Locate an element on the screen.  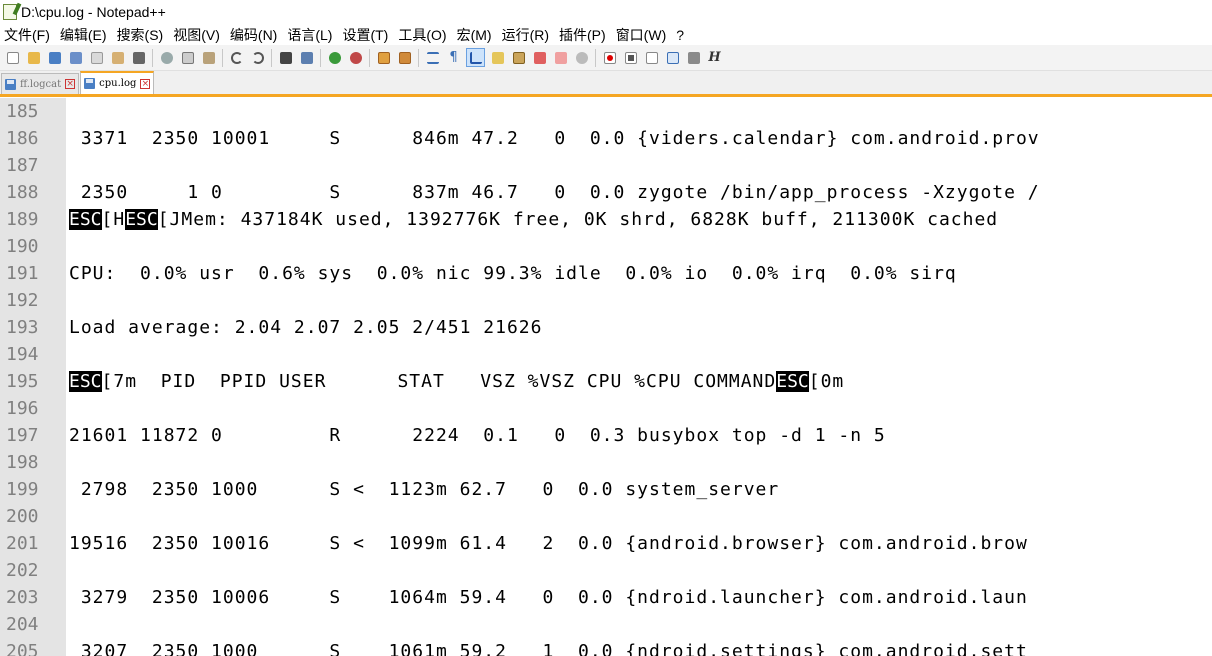
zoom-in-icon is located at coordinates (334, 57).